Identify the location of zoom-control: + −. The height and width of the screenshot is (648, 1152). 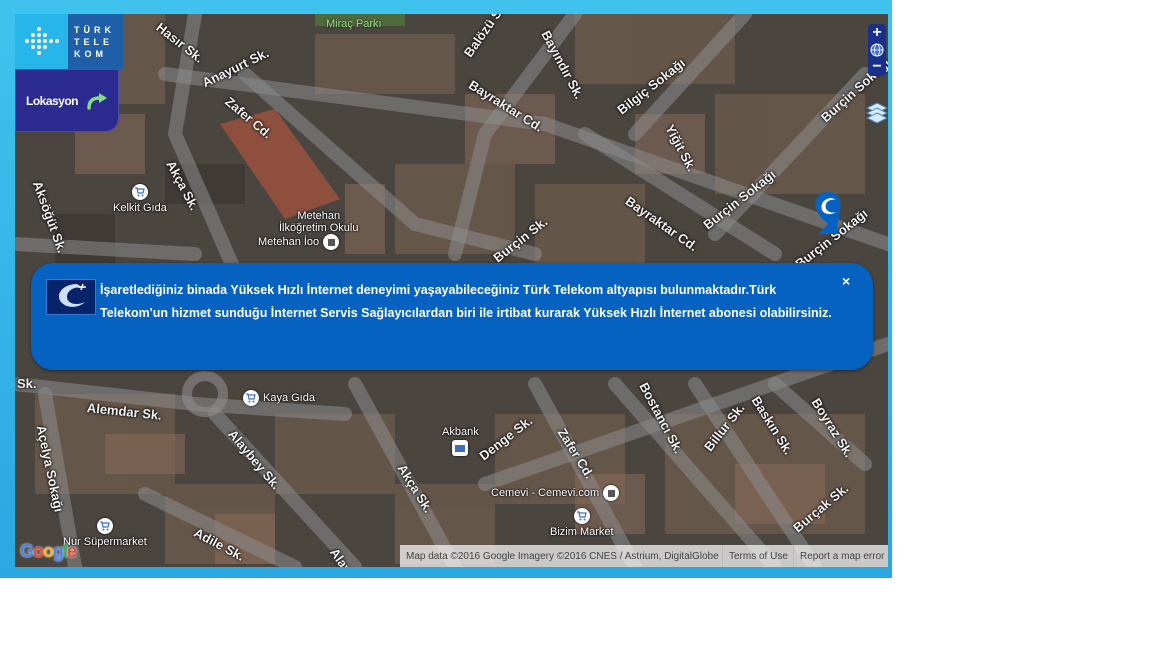
(877, 50).